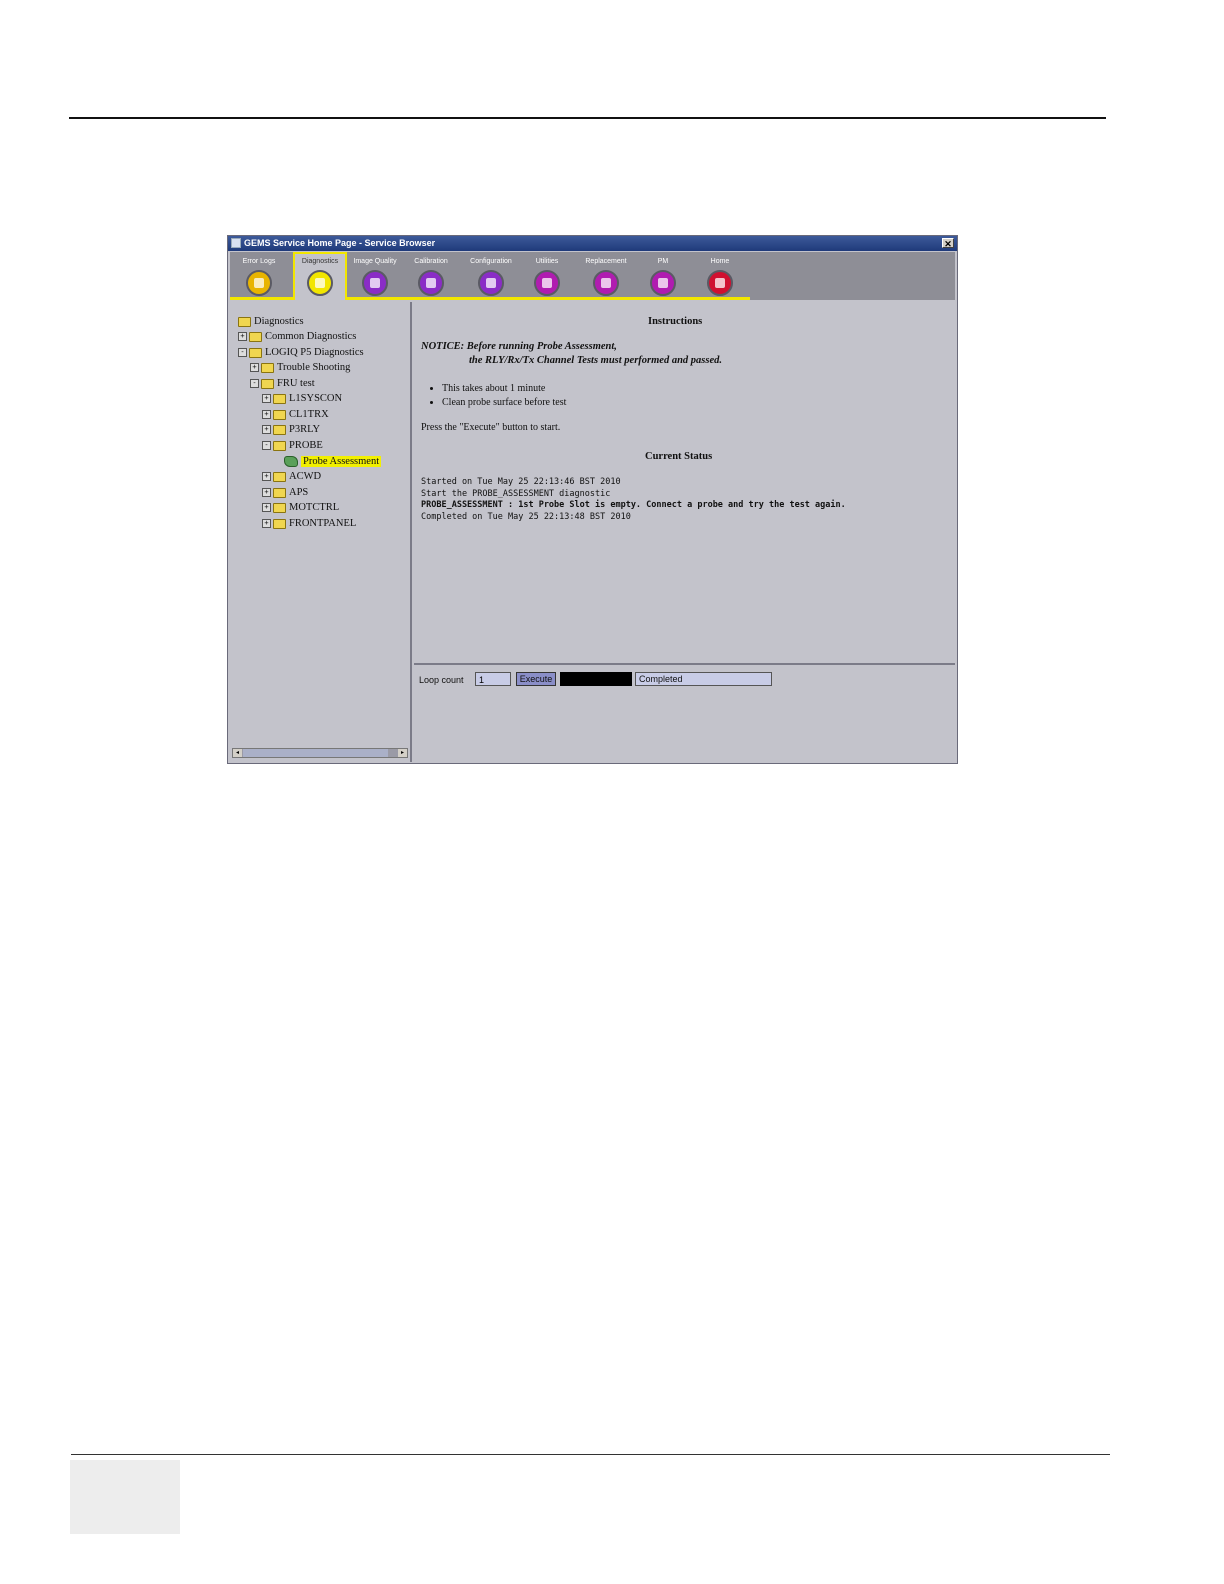 This screenshot has height=1584, width=1224. I want to click on tab-error-logs: Error Logs, so click(259, 275).